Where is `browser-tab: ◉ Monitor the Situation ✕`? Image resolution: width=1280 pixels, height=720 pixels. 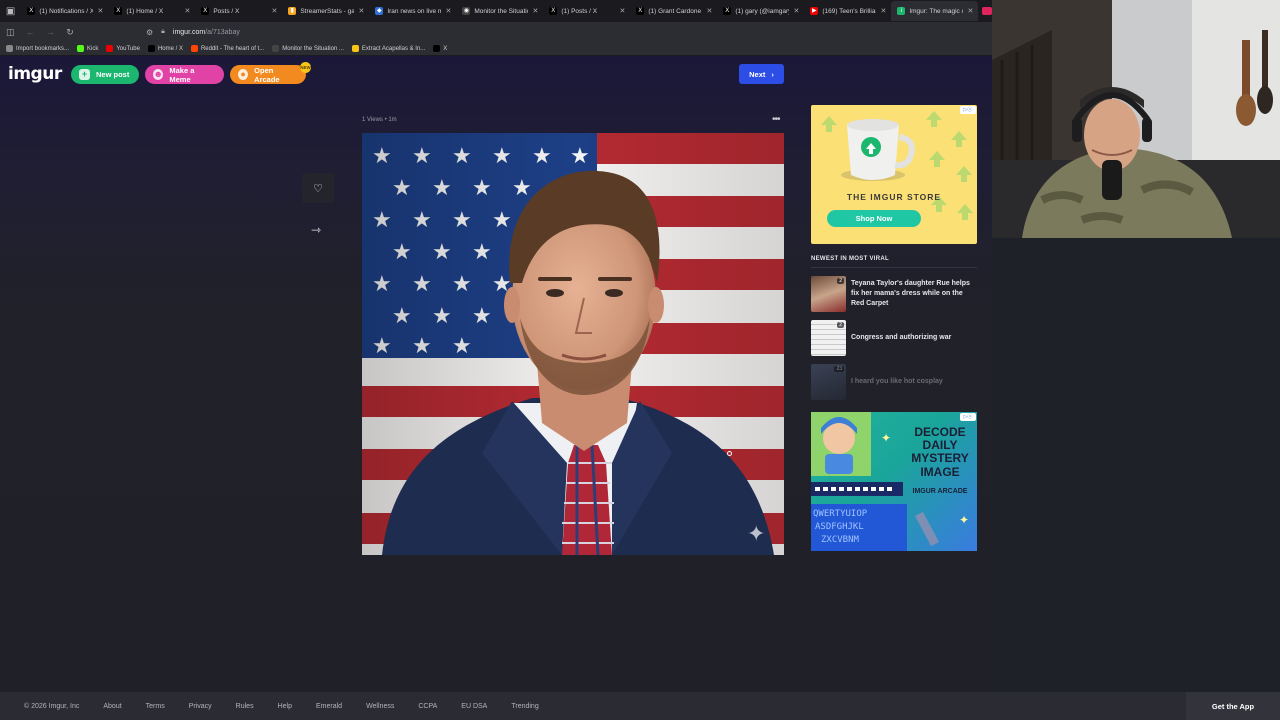 browser-tab: ◉ Monitor the Situation ✕ is located at coordinates (499, 11).